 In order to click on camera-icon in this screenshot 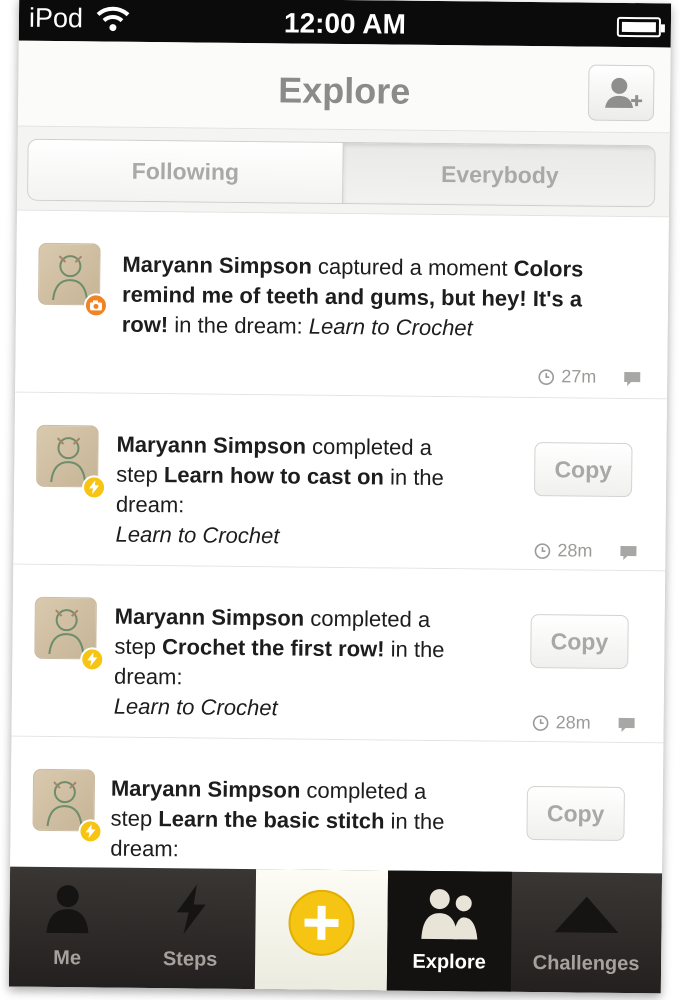, I will do `click(95, 305)`.